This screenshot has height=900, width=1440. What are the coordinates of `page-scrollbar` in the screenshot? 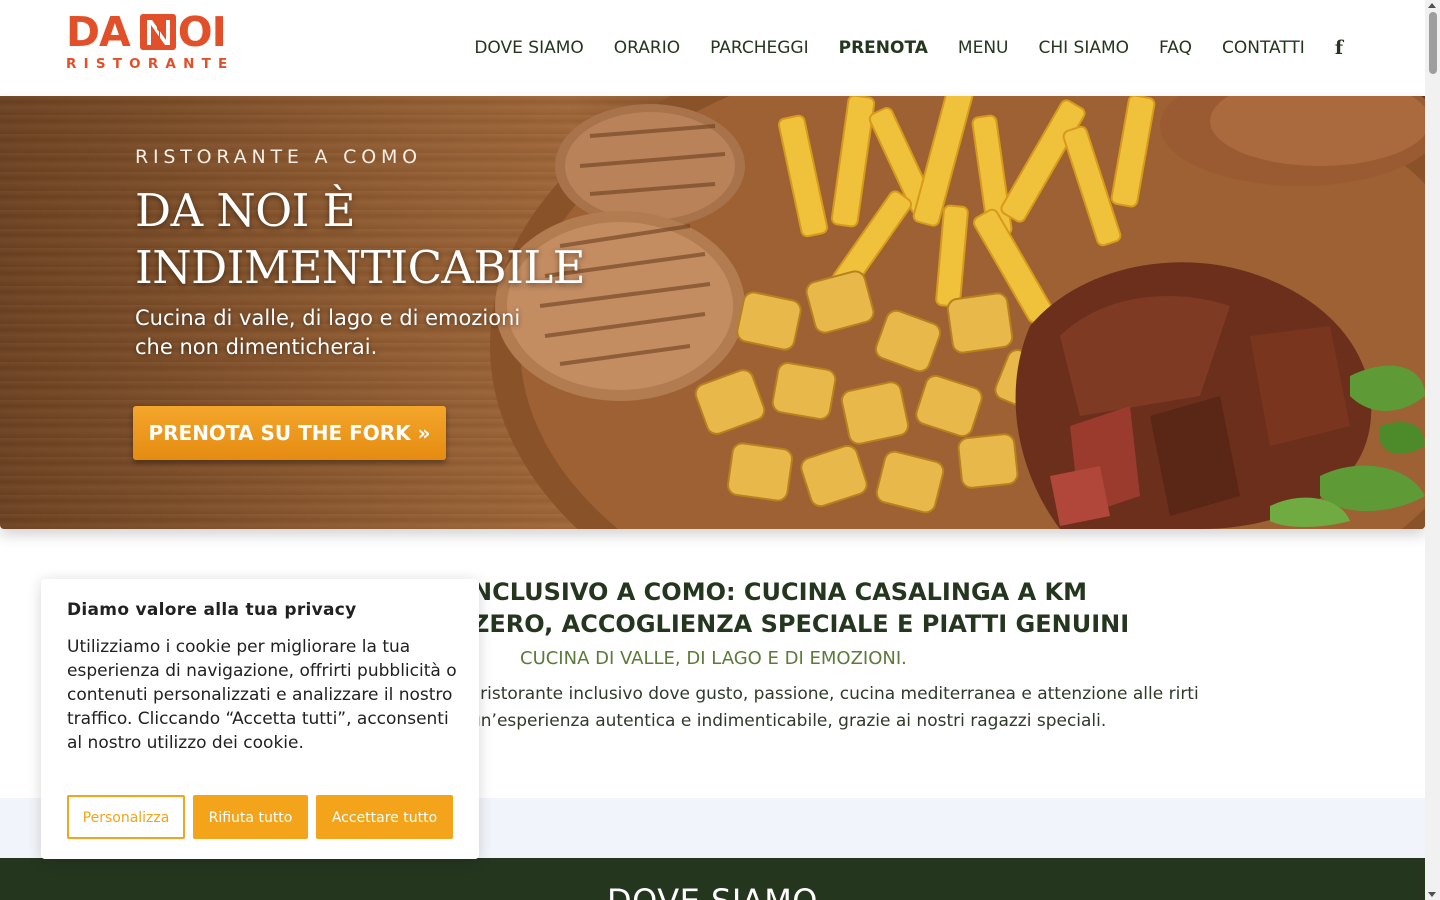 It's located at (1432, 450).